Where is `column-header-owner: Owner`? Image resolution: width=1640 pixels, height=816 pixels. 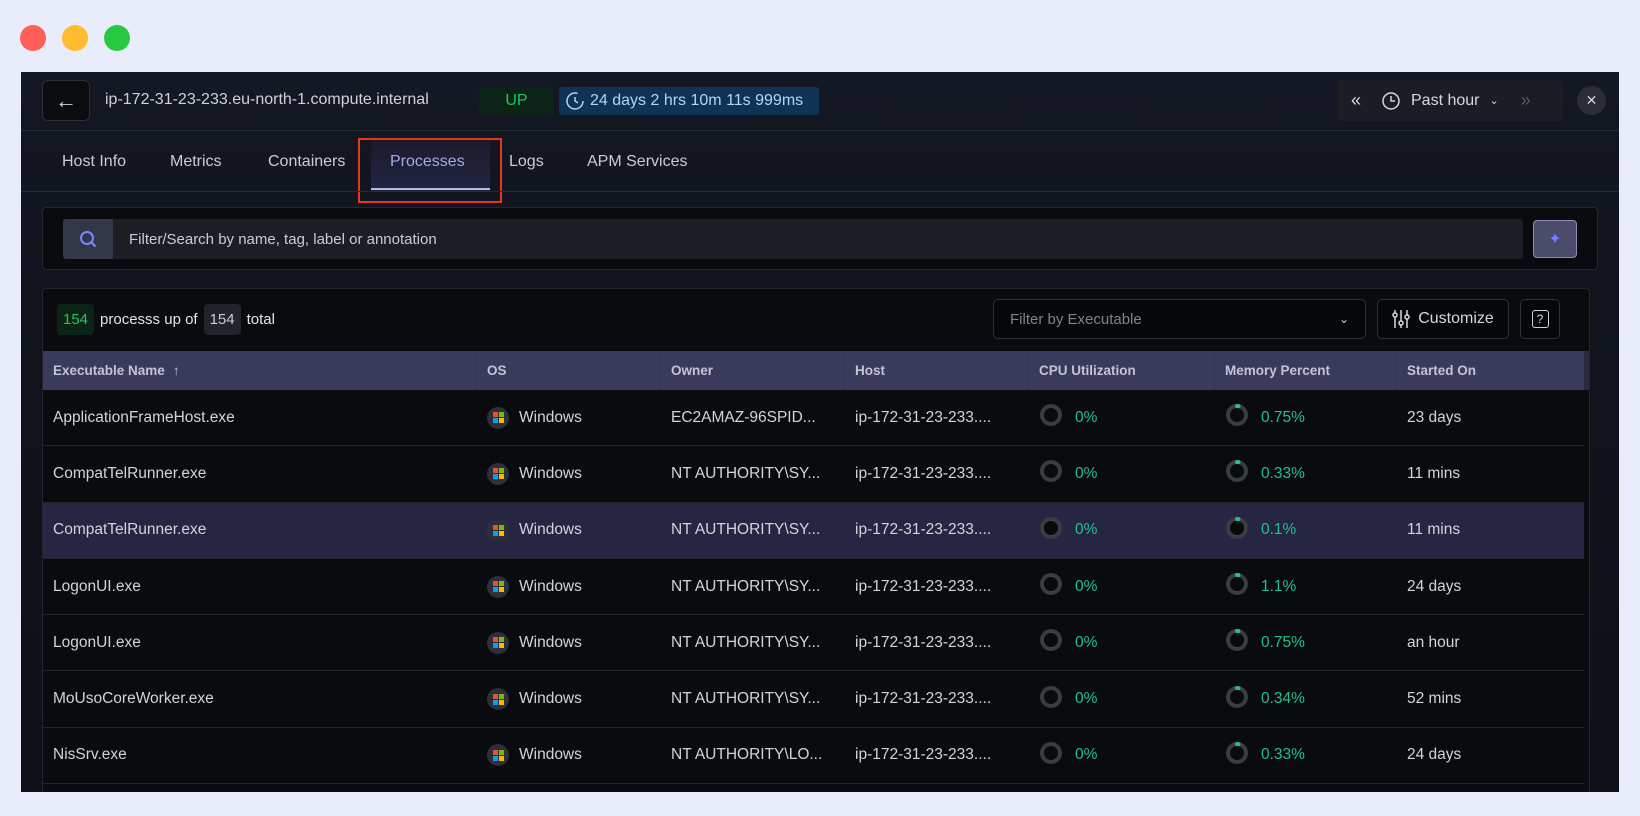
column-header-owner: Owner is located at coordinates (753, 370).